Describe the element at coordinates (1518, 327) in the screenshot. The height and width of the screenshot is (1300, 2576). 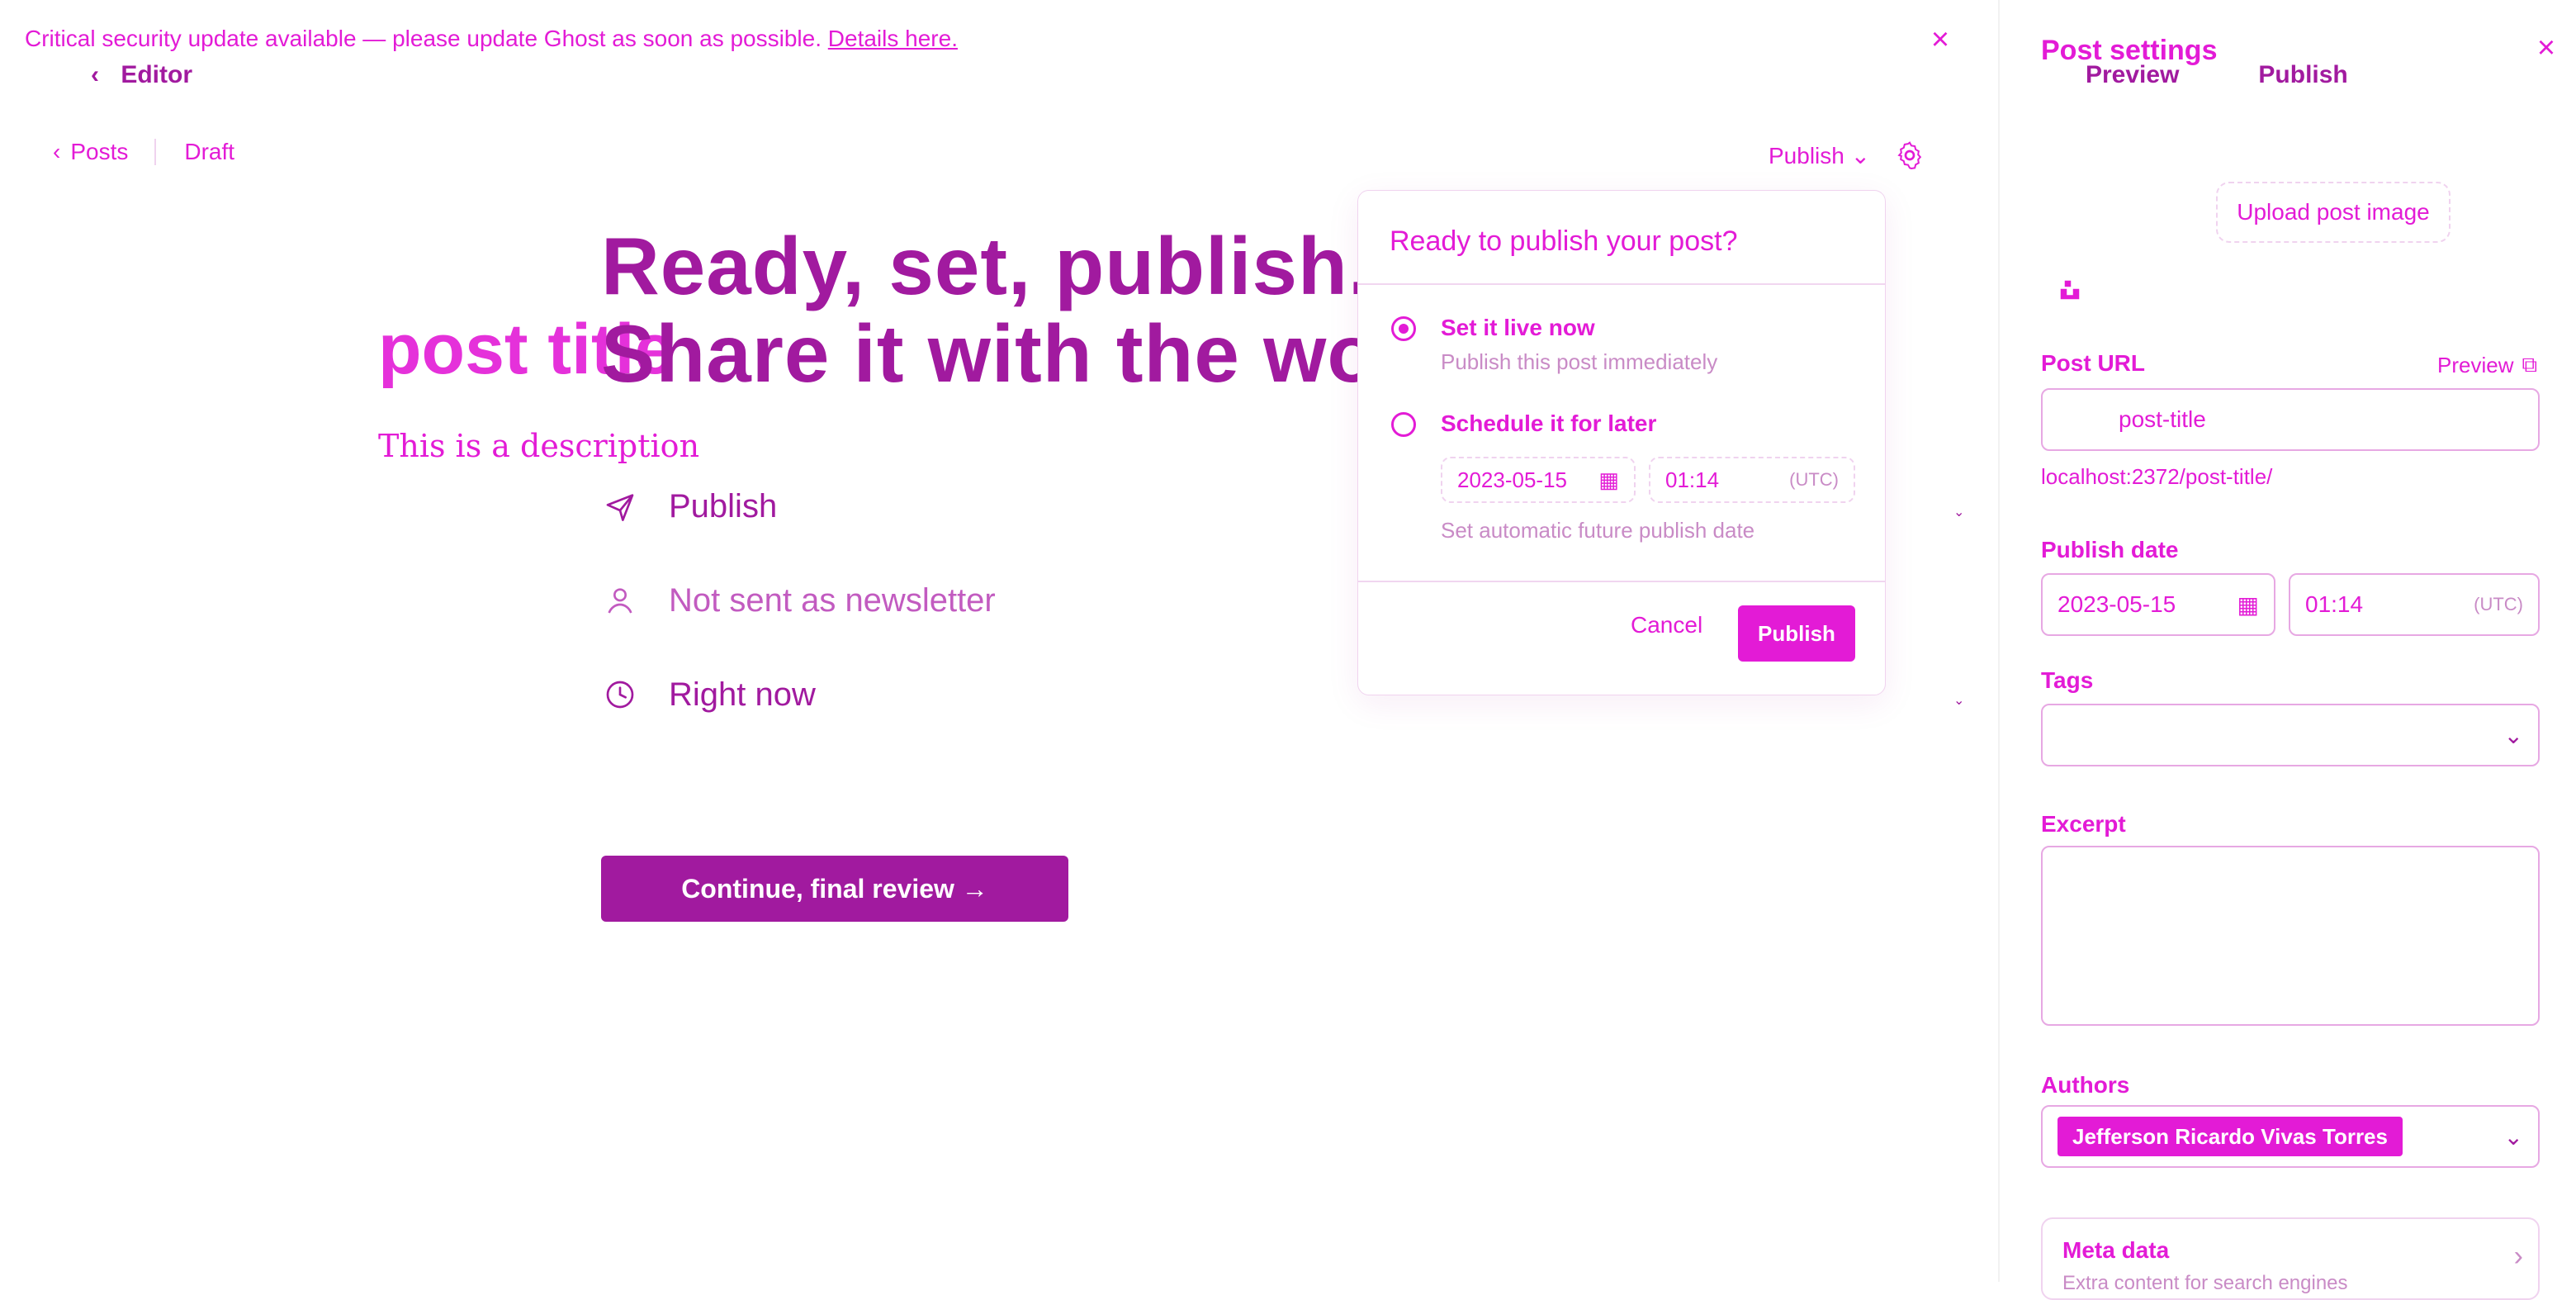
I see `option-live-now-label: Set it live now` at that location.